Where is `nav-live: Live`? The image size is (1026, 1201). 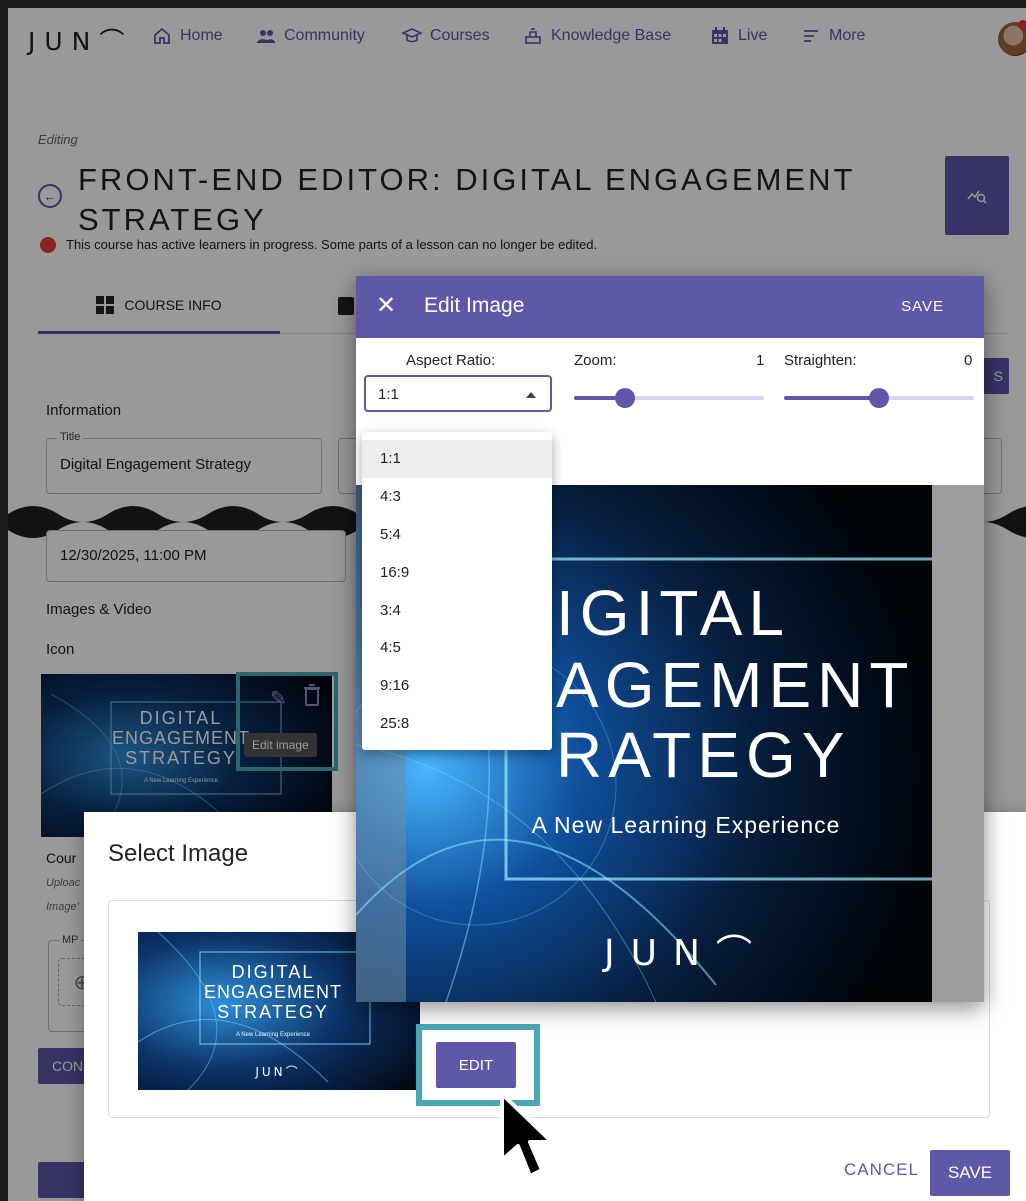 nav-live: Live is located at coordinates (738, 36).